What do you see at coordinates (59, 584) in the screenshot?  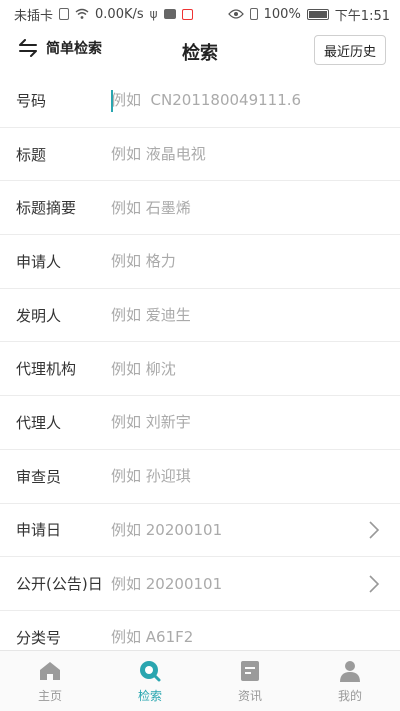 I see `field-label: 公开(公告)日` at bounding box center [59, 584].